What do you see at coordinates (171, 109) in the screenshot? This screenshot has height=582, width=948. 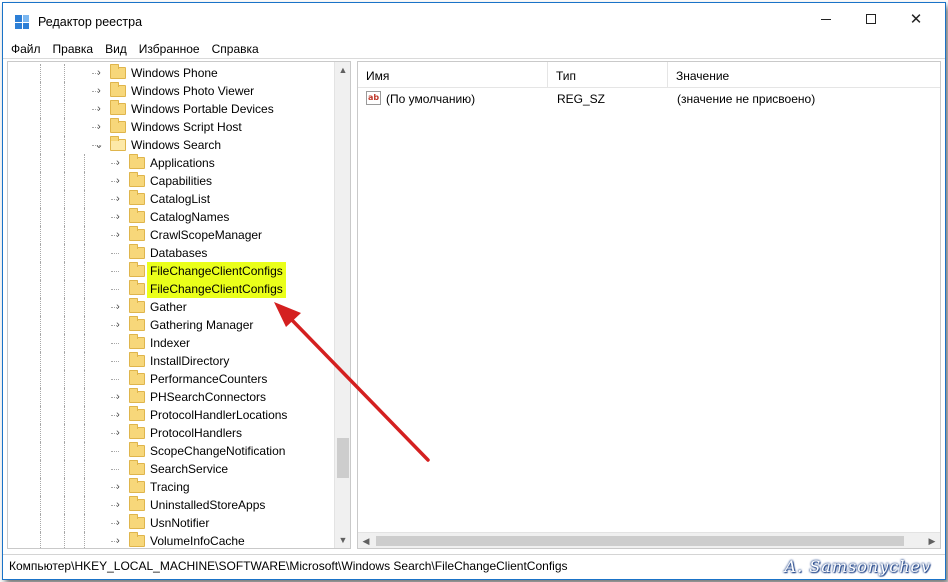 I see `tree-item: › Windows Portable Devices` at bounding box center [171, 109].